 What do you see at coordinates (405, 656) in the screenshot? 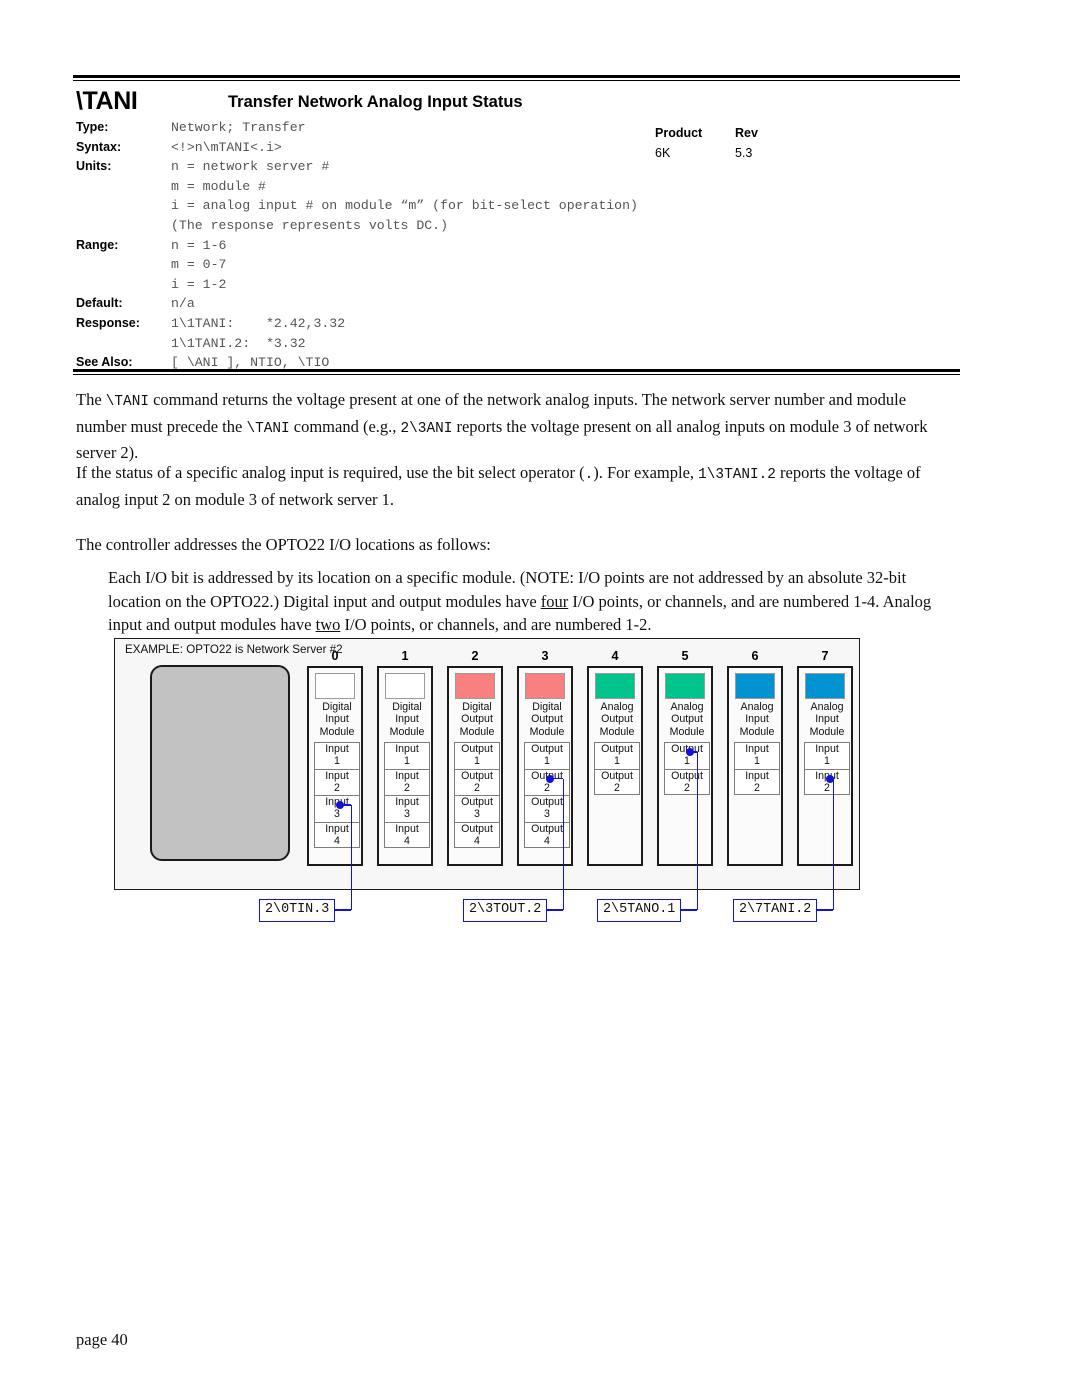
I see `module-number: 1` at bounding box center [405, 656].